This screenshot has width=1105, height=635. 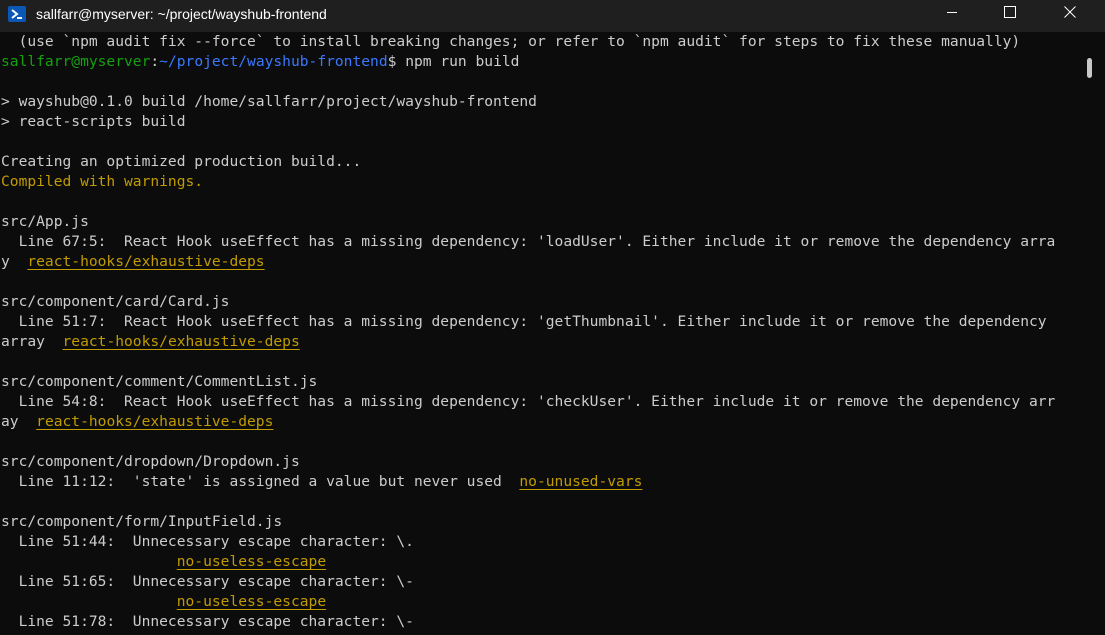 I want to click on output-text: src/component/dropdown/Dropdown.js, so click(x=150, y=461).